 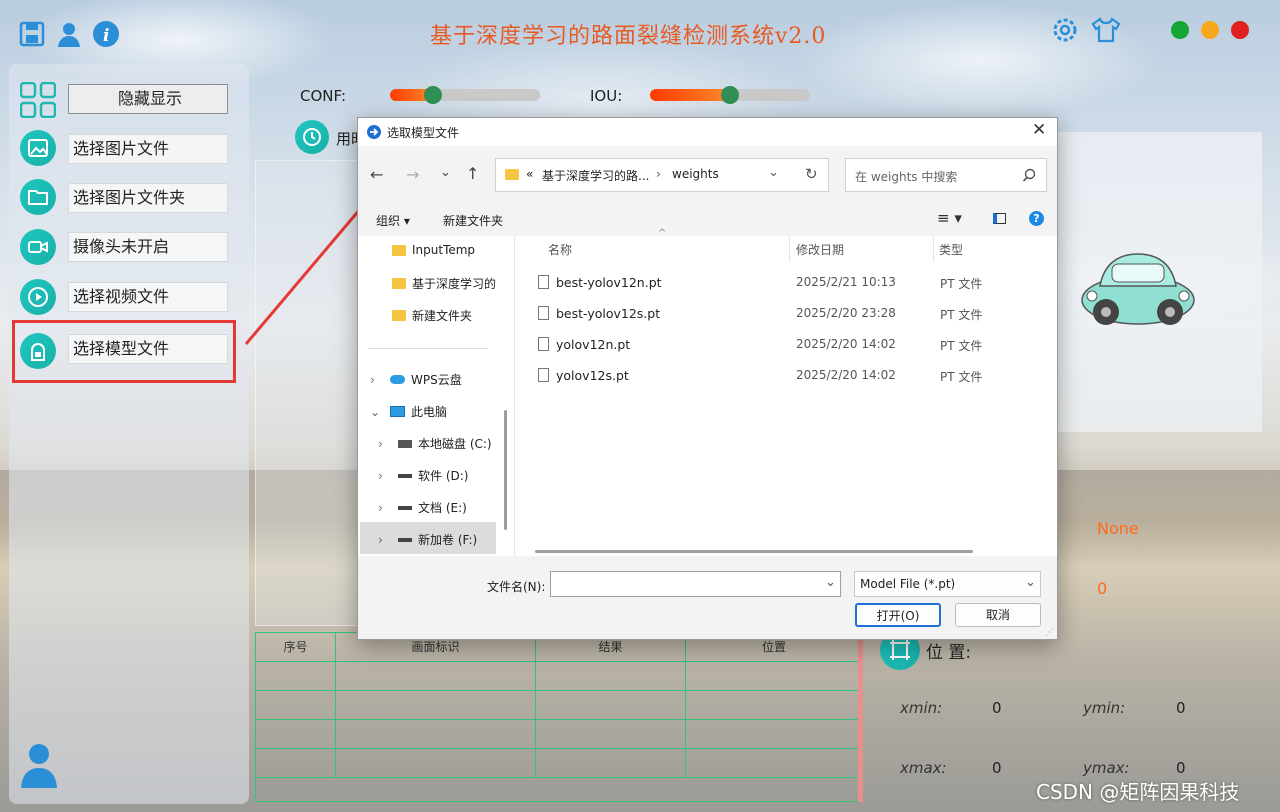 What do you see at coordinates (323, 96) in the screenshot?
I see `conf-label: CONF:` at bounding box center [323, 96].